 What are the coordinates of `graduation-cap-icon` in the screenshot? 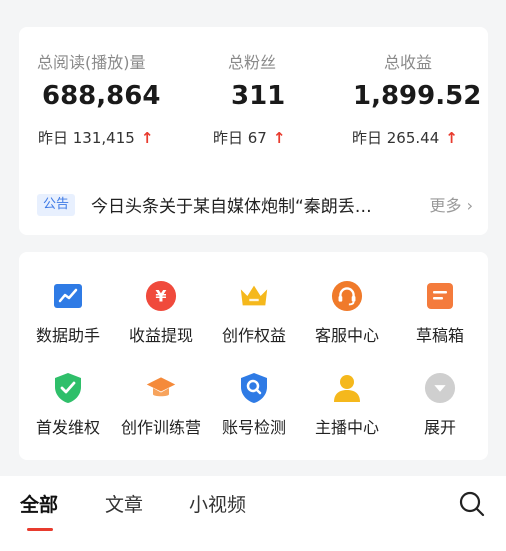 It's located at (161, 388).